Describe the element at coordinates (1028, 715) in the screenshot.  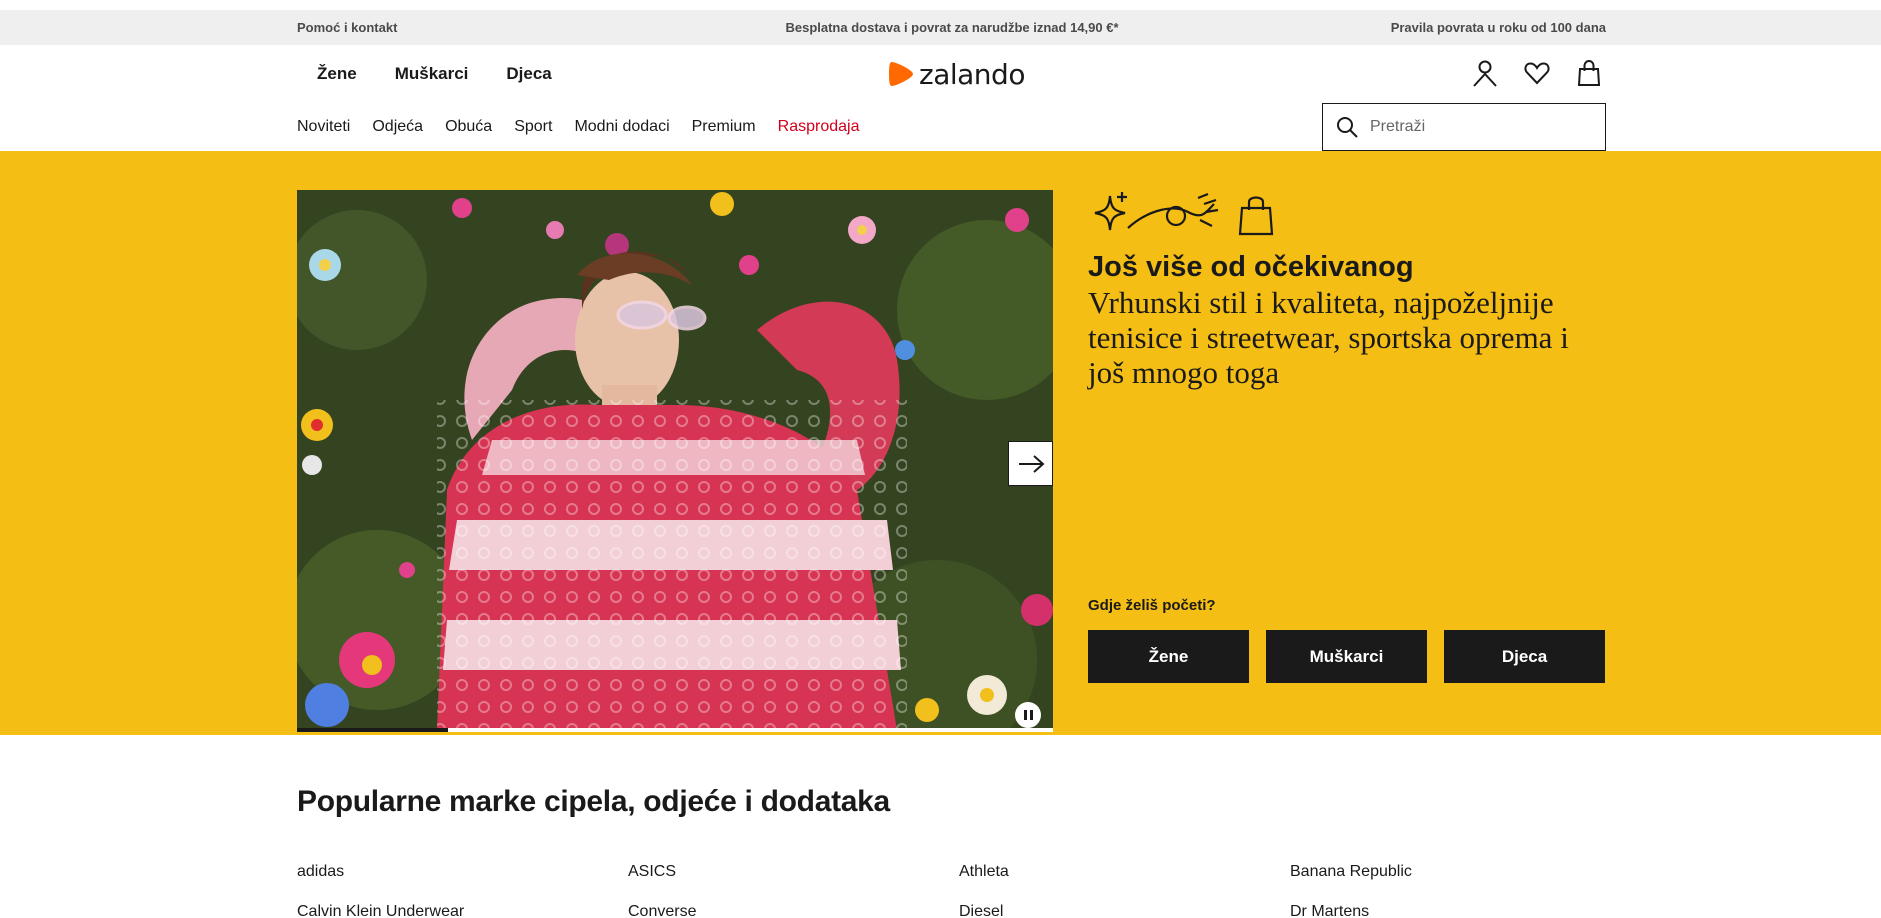
I see `carousel-pause-button` at that location.